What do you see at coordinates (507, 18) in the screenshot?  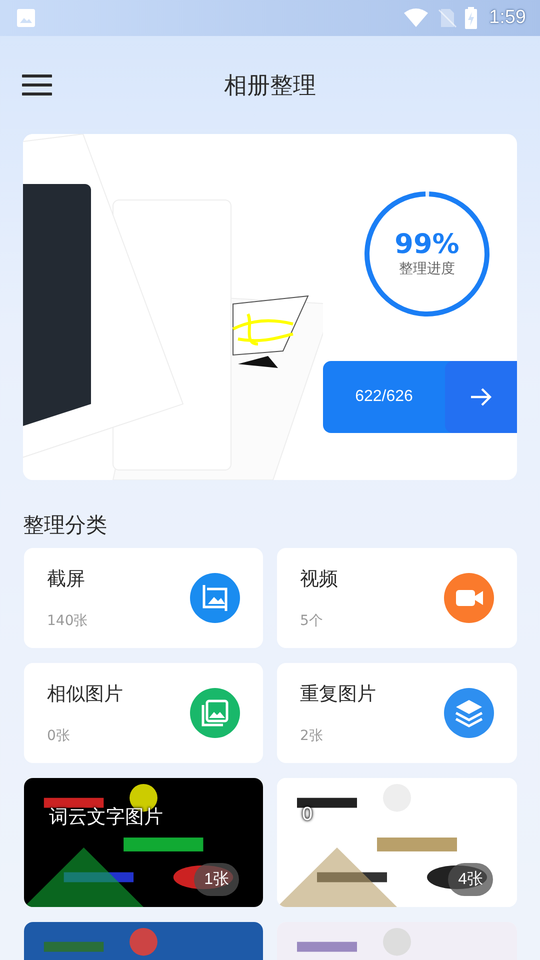 I see `clock: 1:59` at bounding box center [507, 18].